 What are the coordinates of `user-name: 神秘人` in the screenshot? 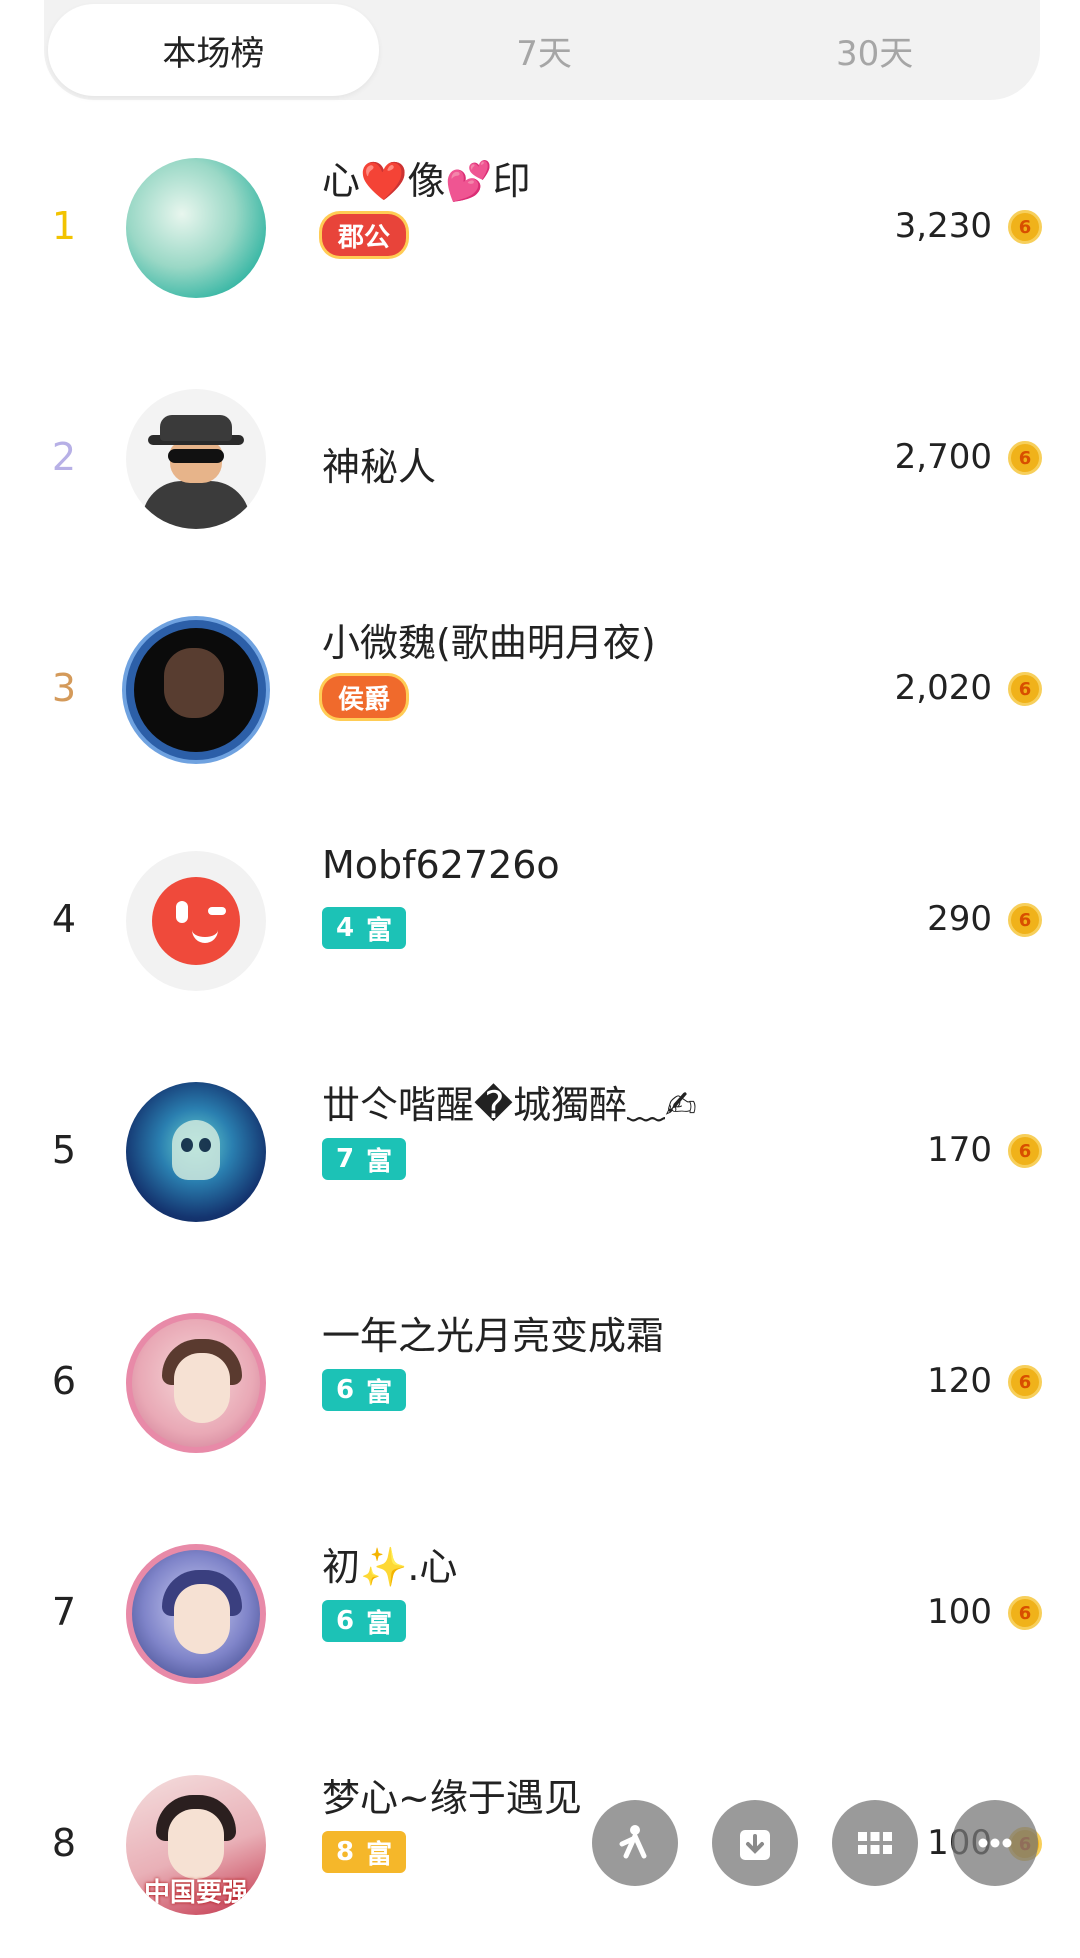 It's located at (379, 467).